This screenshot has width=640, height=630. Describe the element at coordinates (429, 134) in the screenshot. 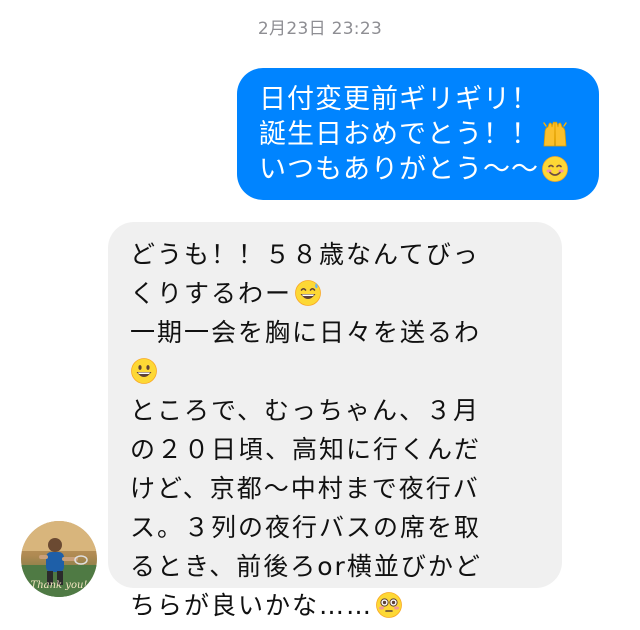

I see `sent-message-line: 誕生日おめでとう！！` at that location.